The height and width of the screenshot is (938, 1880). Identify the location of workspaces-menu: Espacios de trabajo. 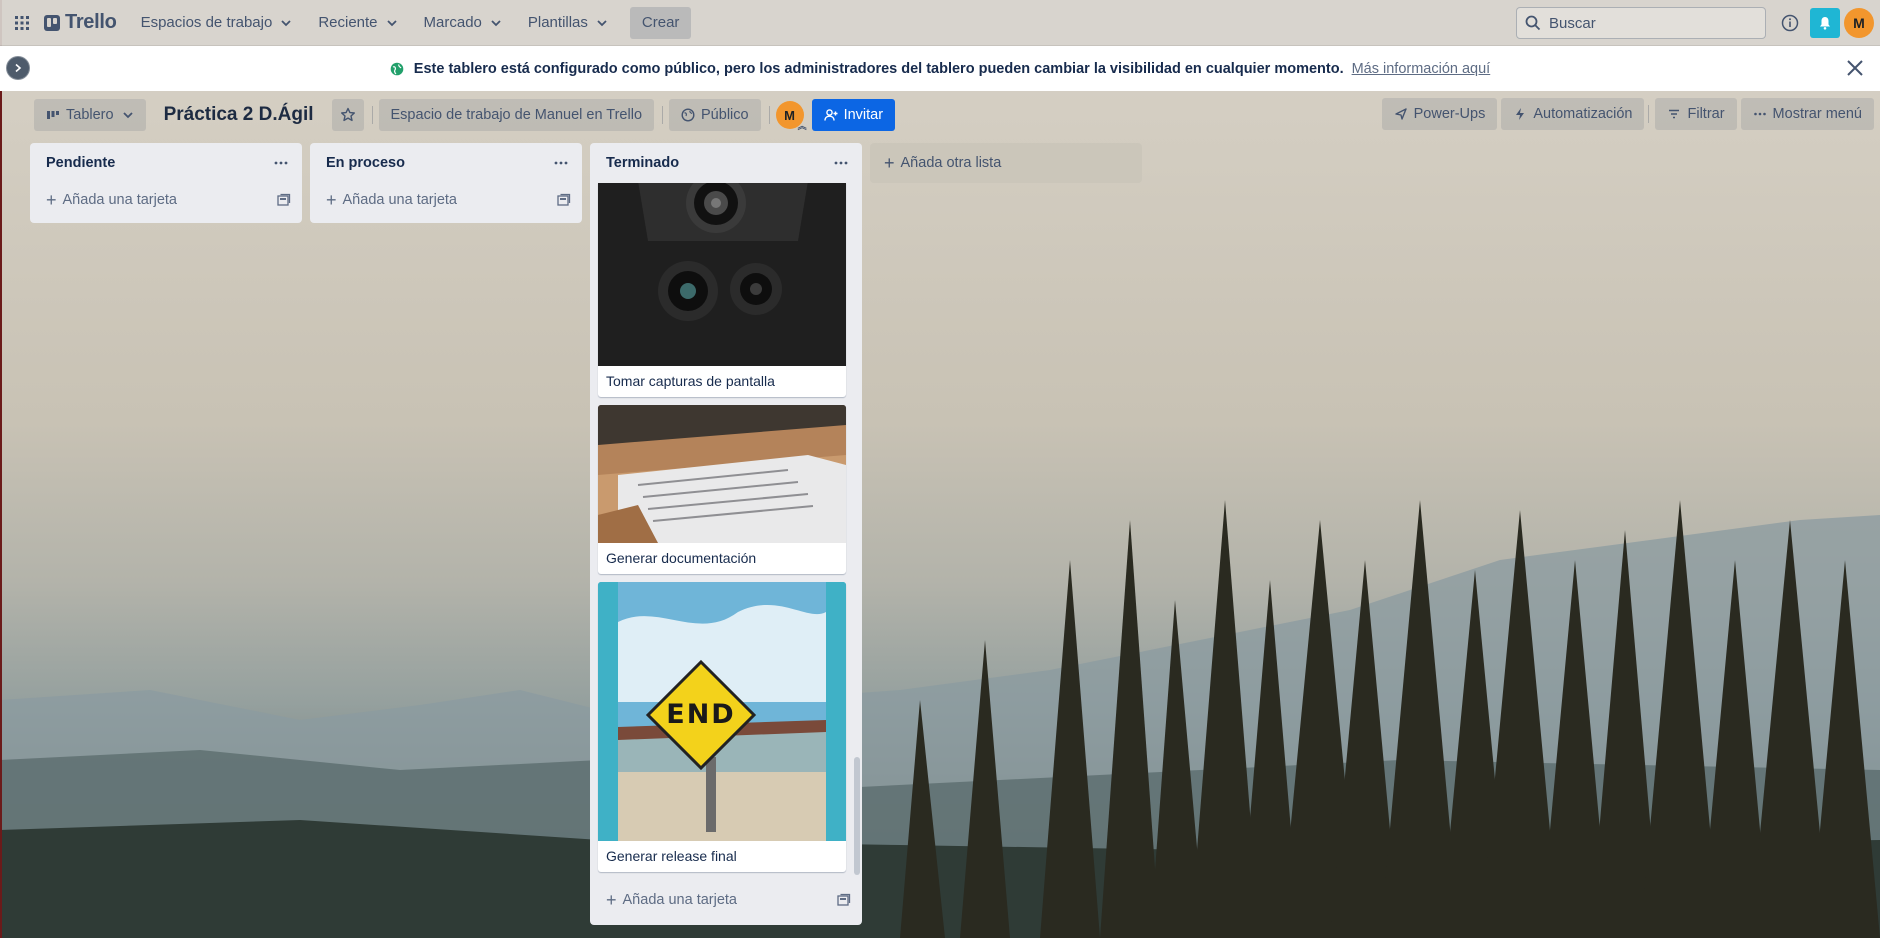
(217, 23).